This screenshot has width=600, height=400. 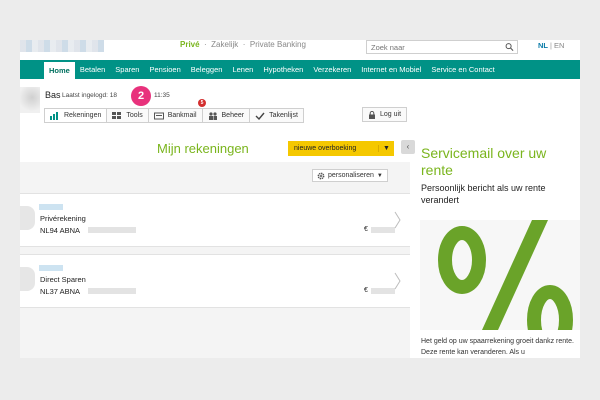 What do you see at coordinates (202, 103) in the screenshot?
I see `bankmail-count-badge: 5` at bounding box center [202, 103].